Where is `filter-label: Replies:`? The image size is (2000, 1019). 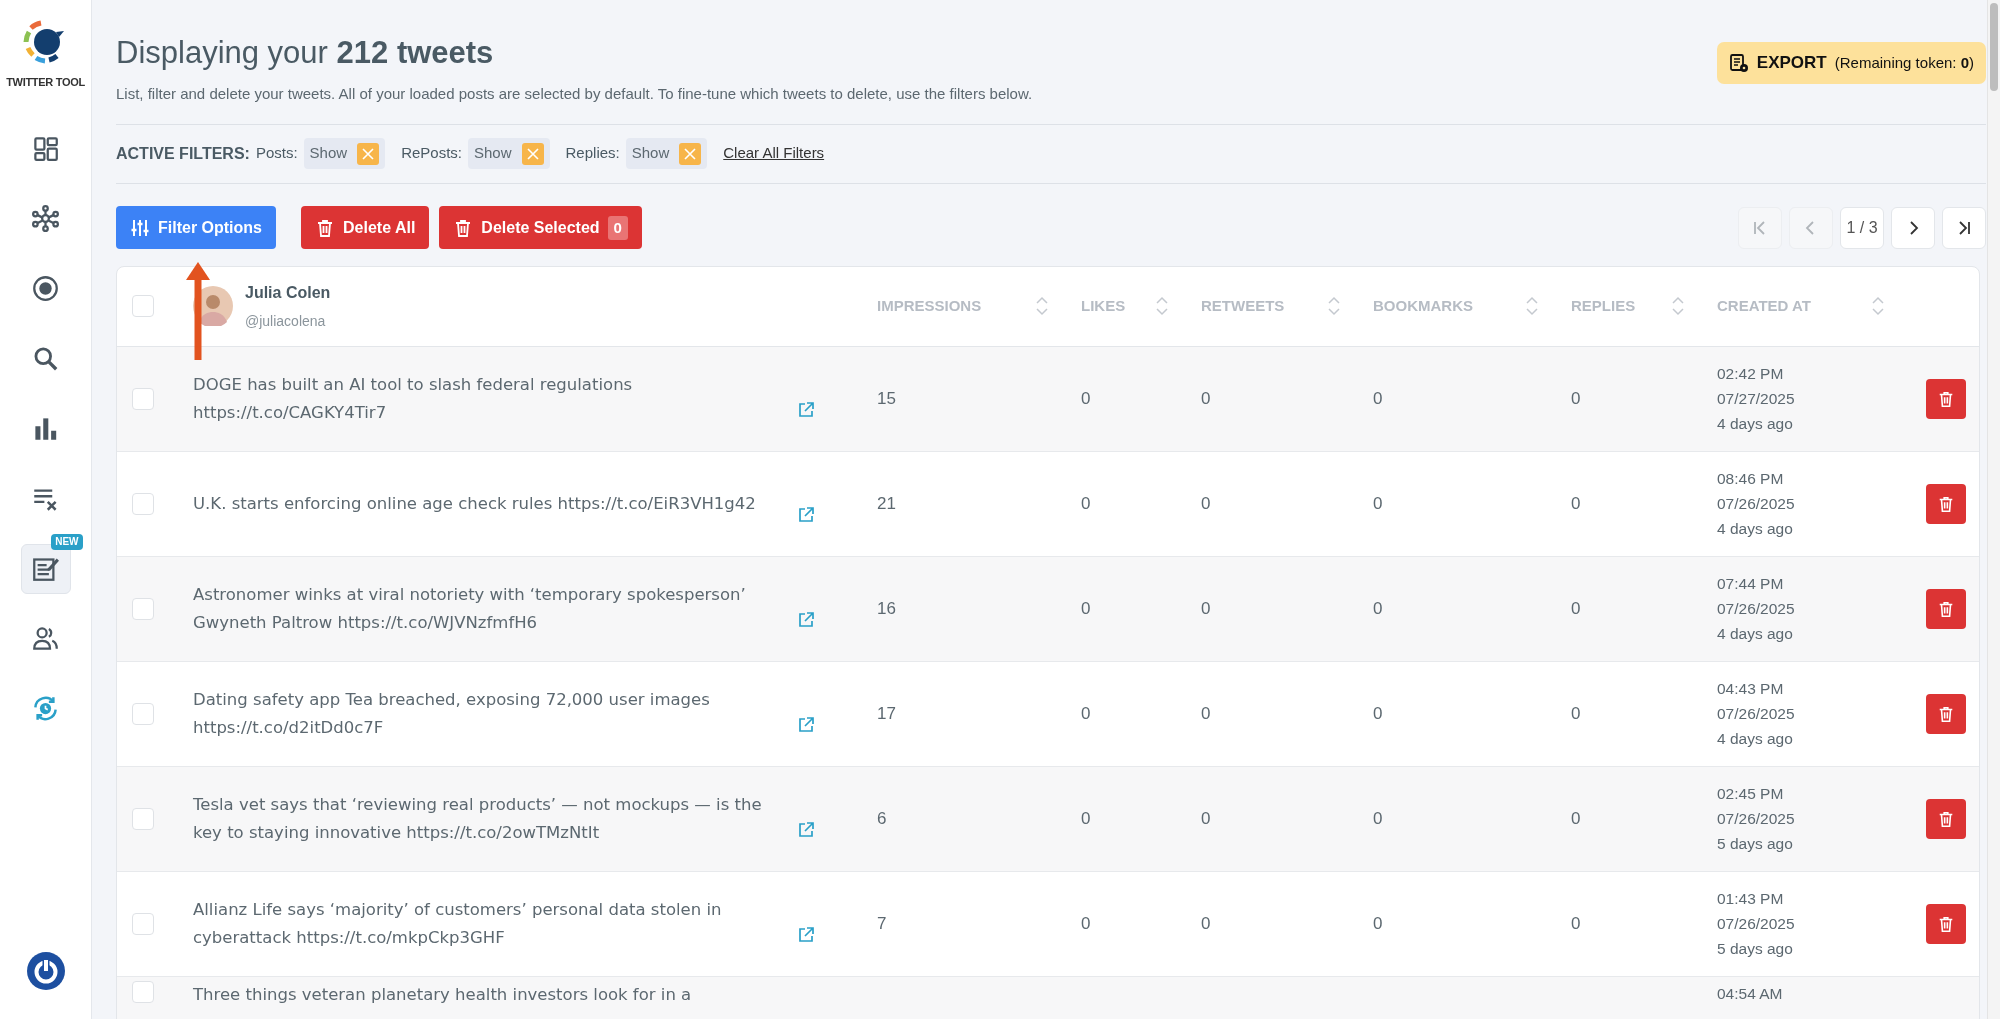
filter-label: Replies: is located at coordinates (592, 153).